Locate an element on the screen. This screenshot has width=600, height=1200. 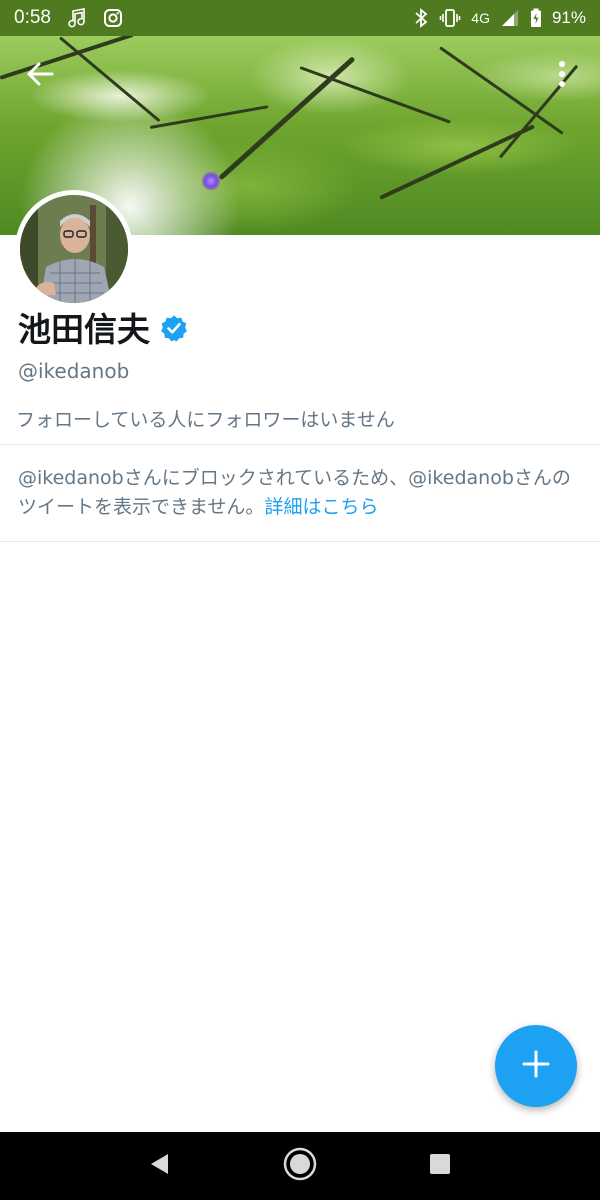
plus-icon is located at coordinates (536, 1066).